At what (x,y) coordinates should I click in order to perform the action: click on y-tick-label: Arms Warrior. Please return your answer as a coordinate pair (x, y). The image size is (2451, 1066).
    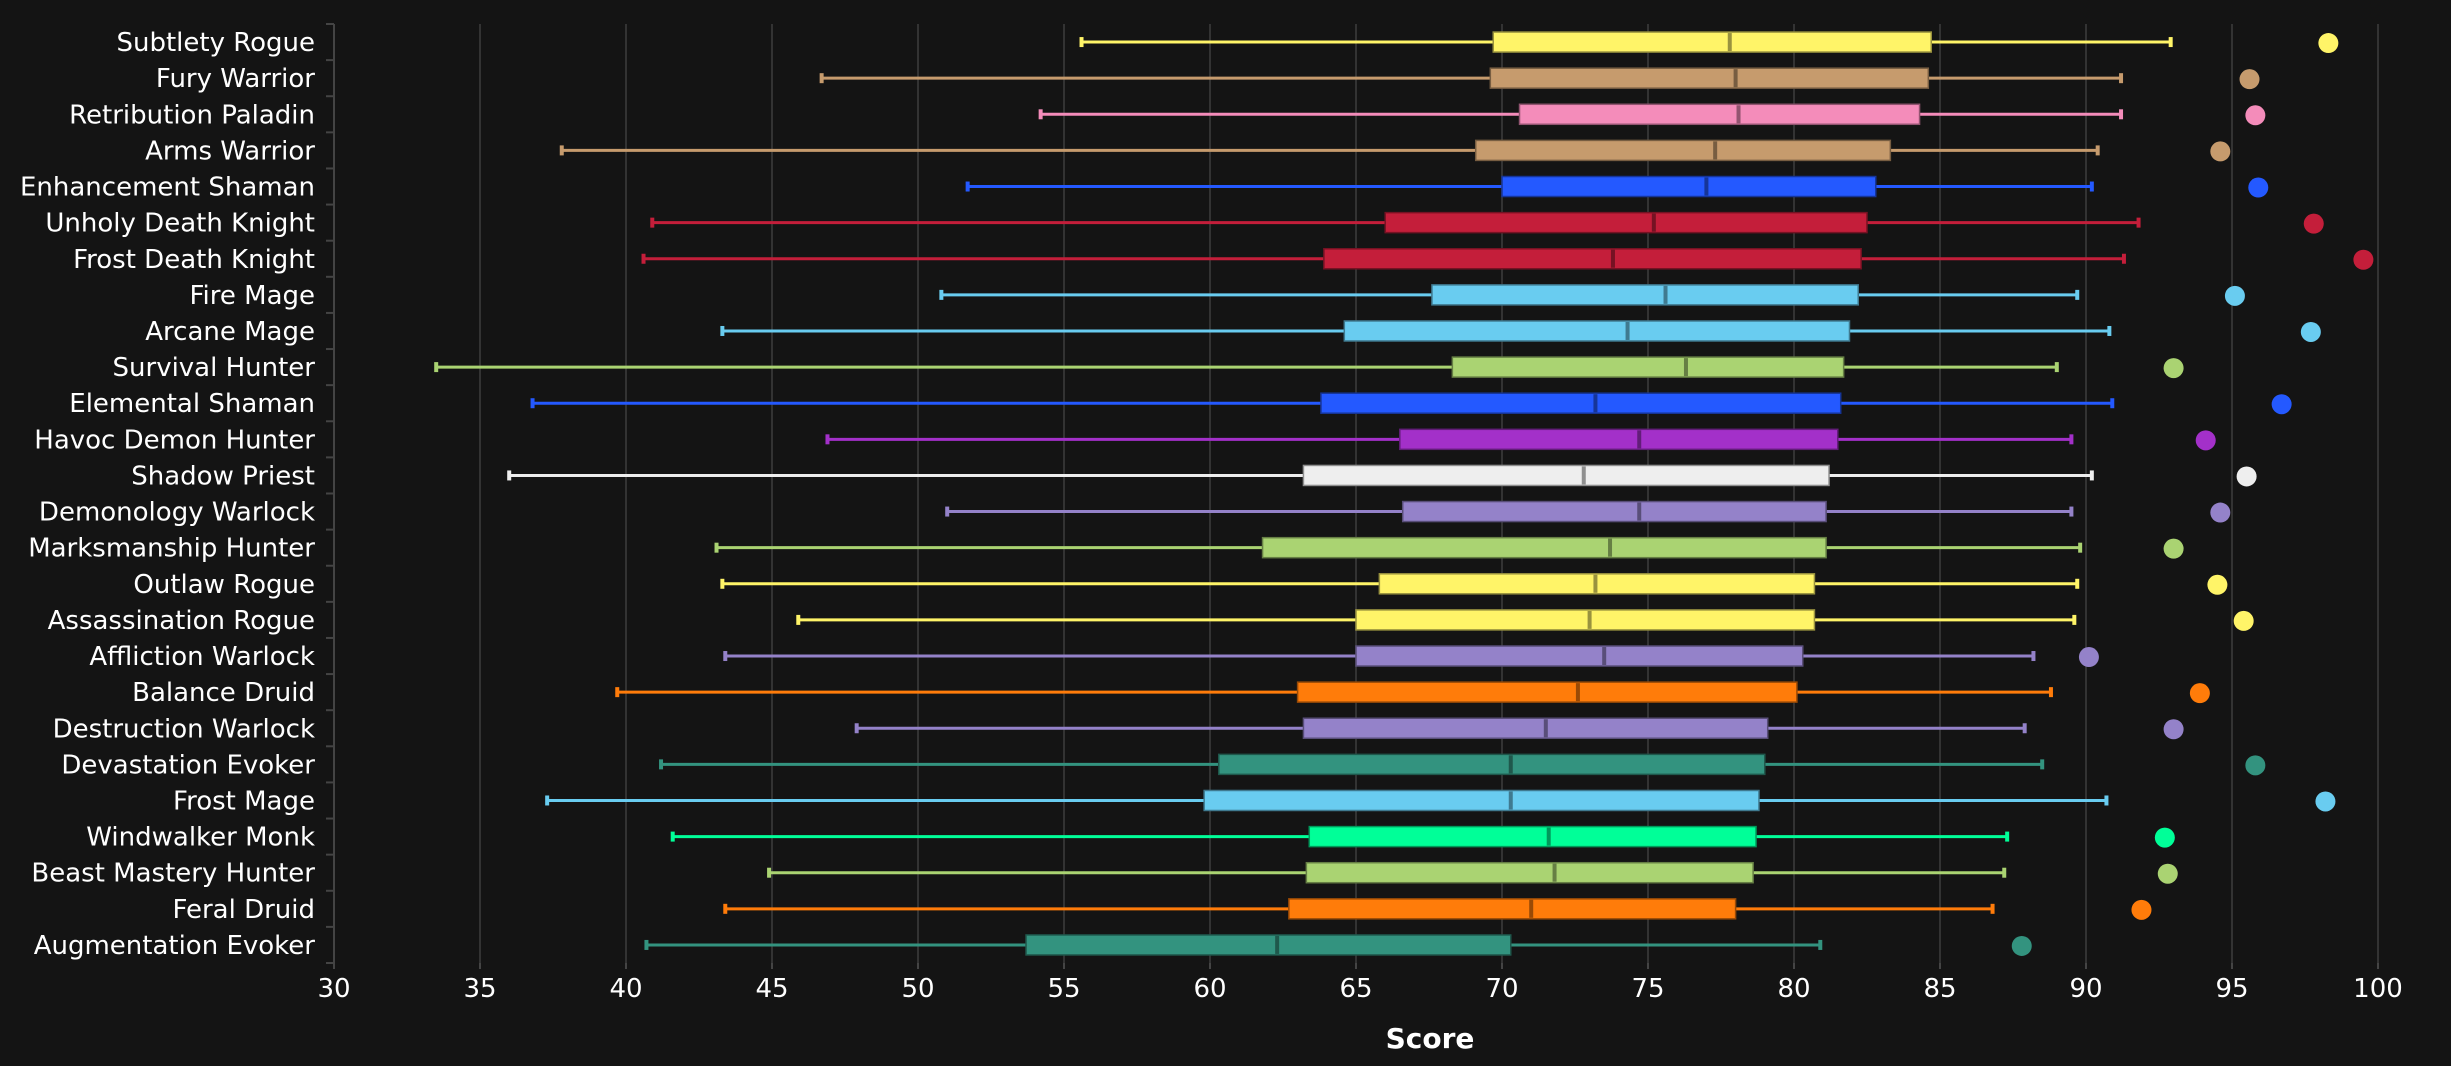
    Looking at the image, I should click on (230, 151).